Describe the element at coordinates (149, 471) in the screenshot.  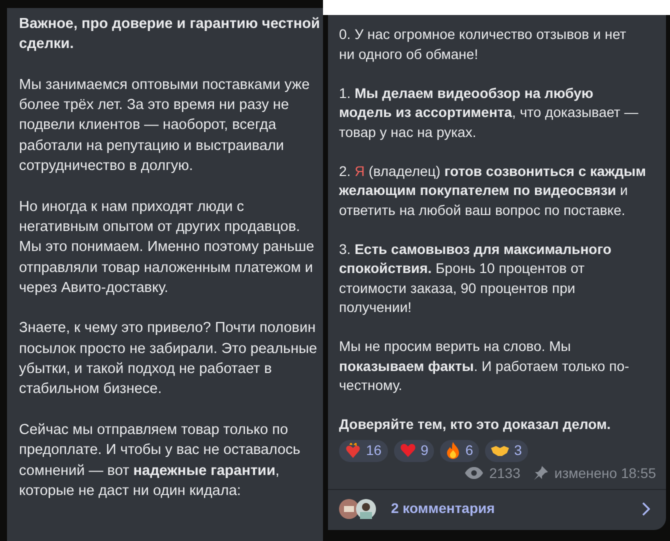
I see `message-text-line: сомнений — вот надежные гарантии,` at that location.